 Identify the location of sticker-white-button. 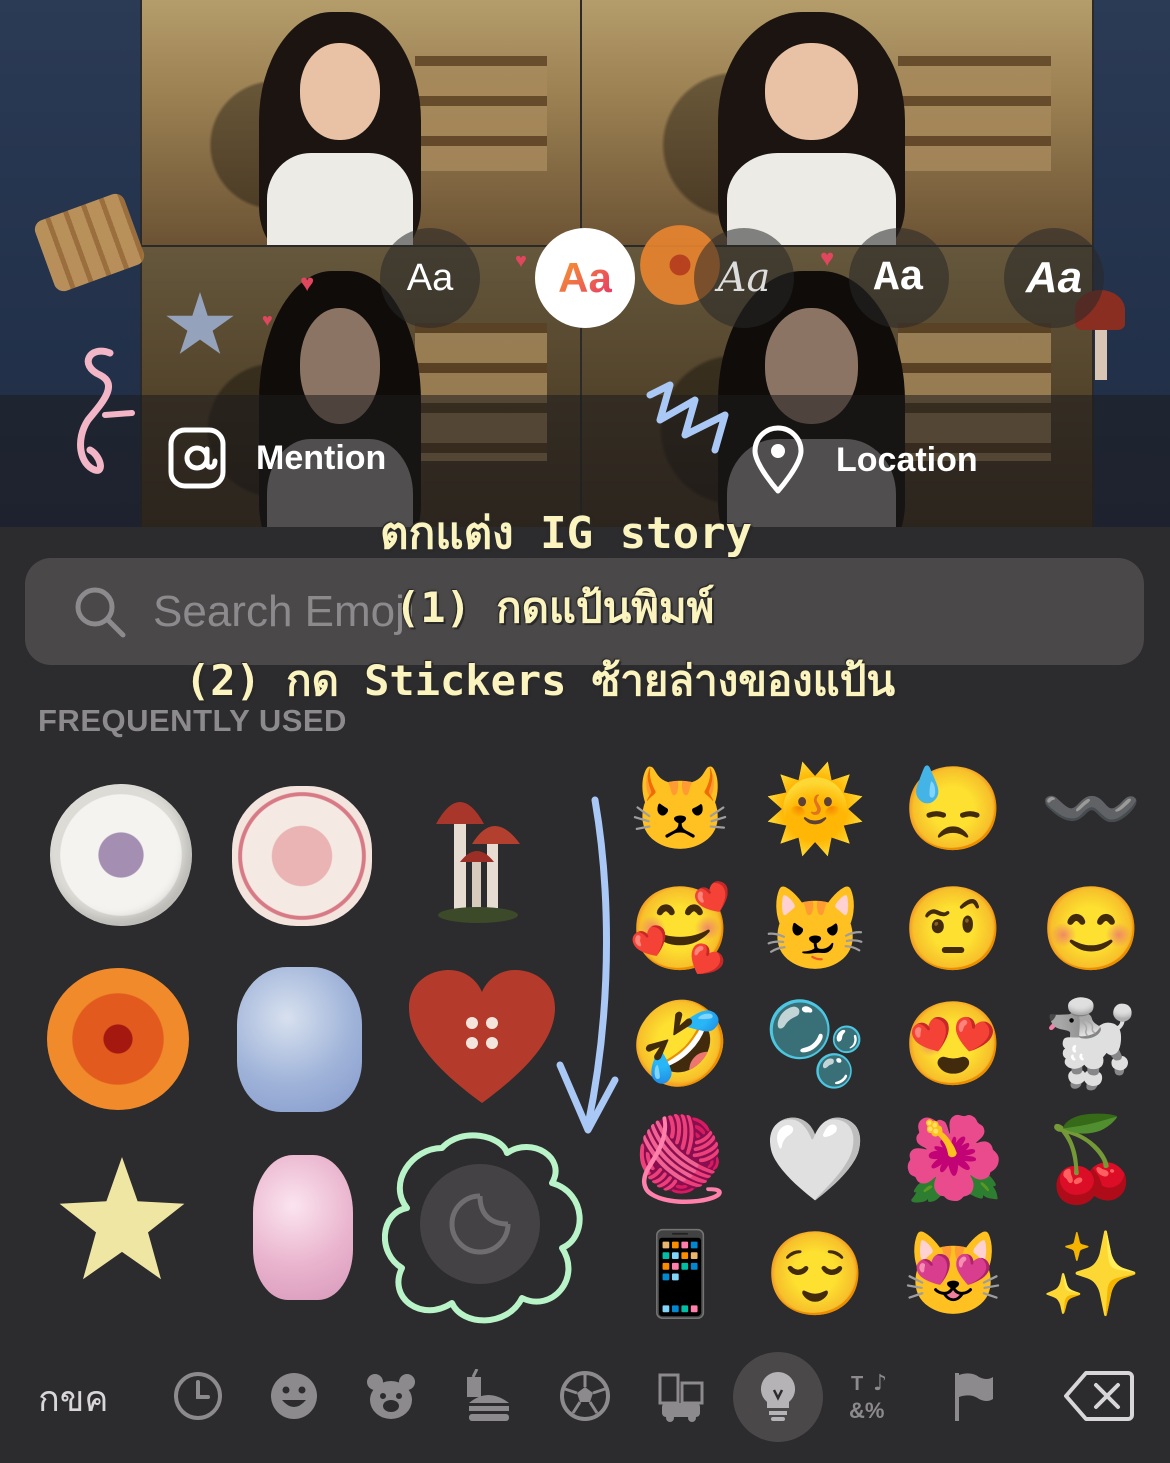
(121, 855).